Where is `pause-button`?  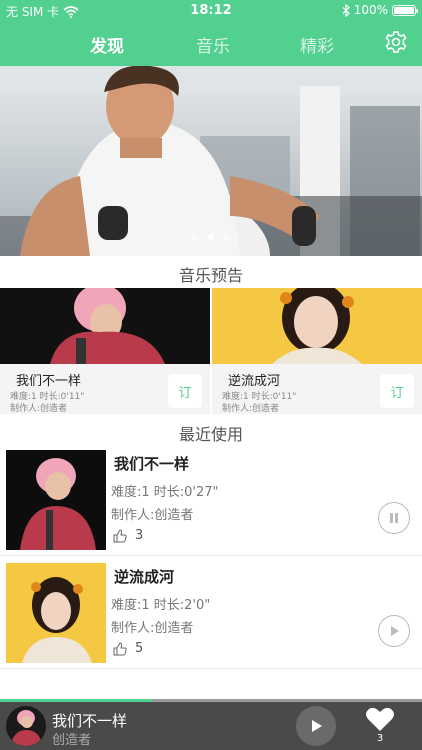
pause-button is located at coordinates (394, 518).